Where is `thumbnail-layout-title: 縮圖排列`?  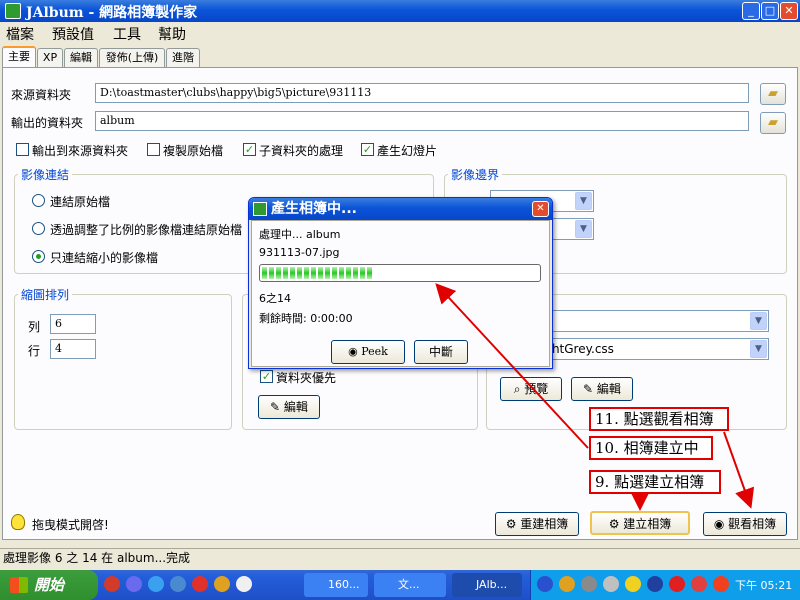
thumbnail-layout-title: 縮圖排列 is located at coordinates (45, 294).